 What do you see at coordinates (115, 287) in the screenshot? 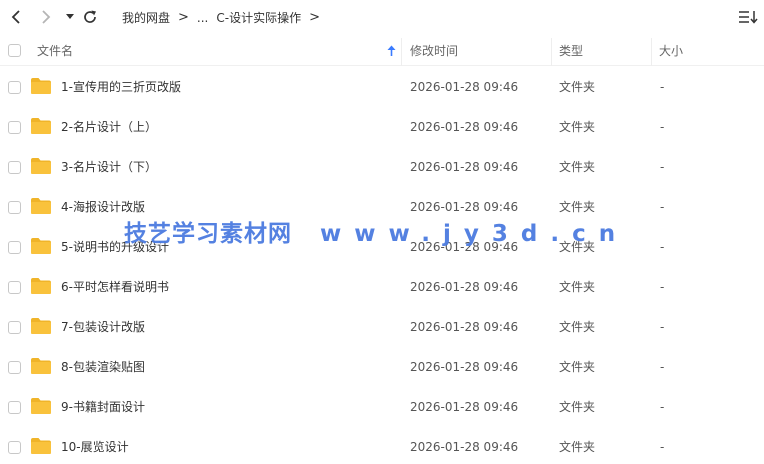
I see `file-name: 6-平时怎样看说明书` at bounding box center [115, 287].